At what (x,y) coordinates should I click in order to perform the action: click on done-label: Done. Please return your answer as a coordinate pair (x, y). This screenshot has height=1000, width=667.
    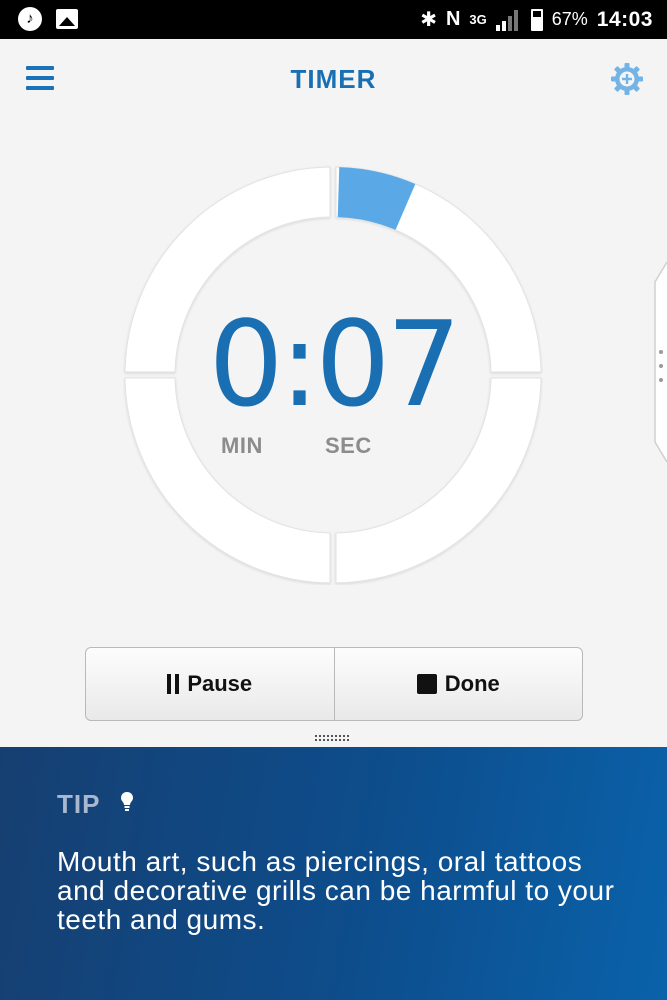
    Looking at the image, I should click on (472, 683).